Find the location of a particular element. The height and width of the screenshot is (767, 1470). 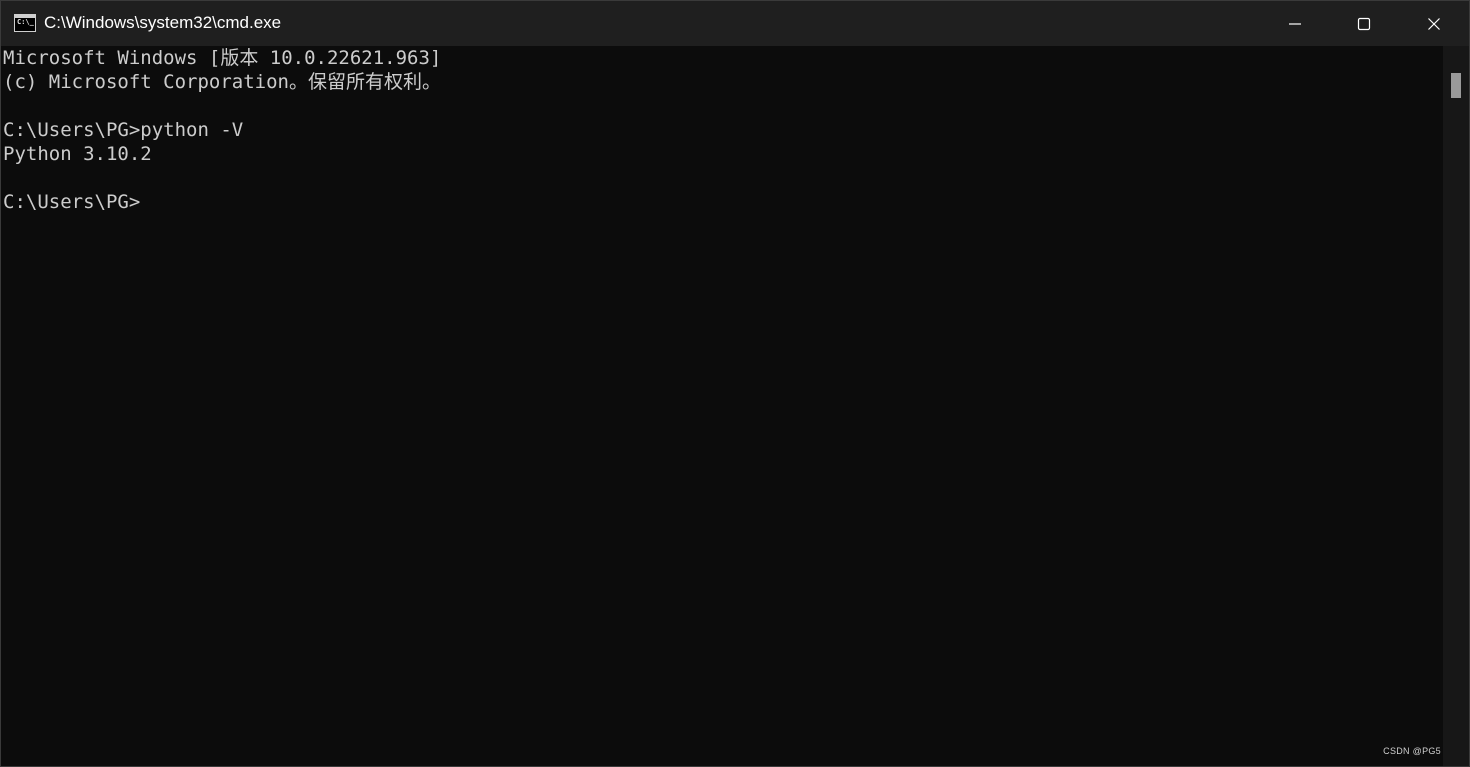

close-button is located at coordinates (1434, 23).